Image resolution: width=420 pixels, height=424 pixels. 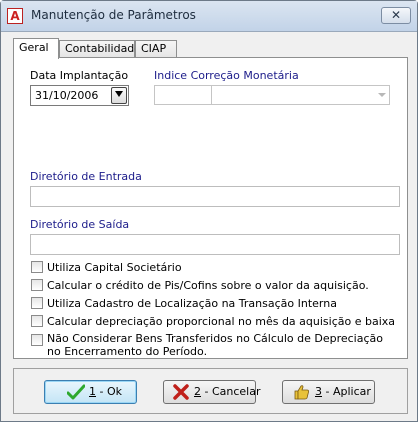 What do you see at coordinates (114, 267) in the screenshot?
I see `checkbox-capital-societario-label: Utiliza Capital Societário` at bounding box center [114, 267].